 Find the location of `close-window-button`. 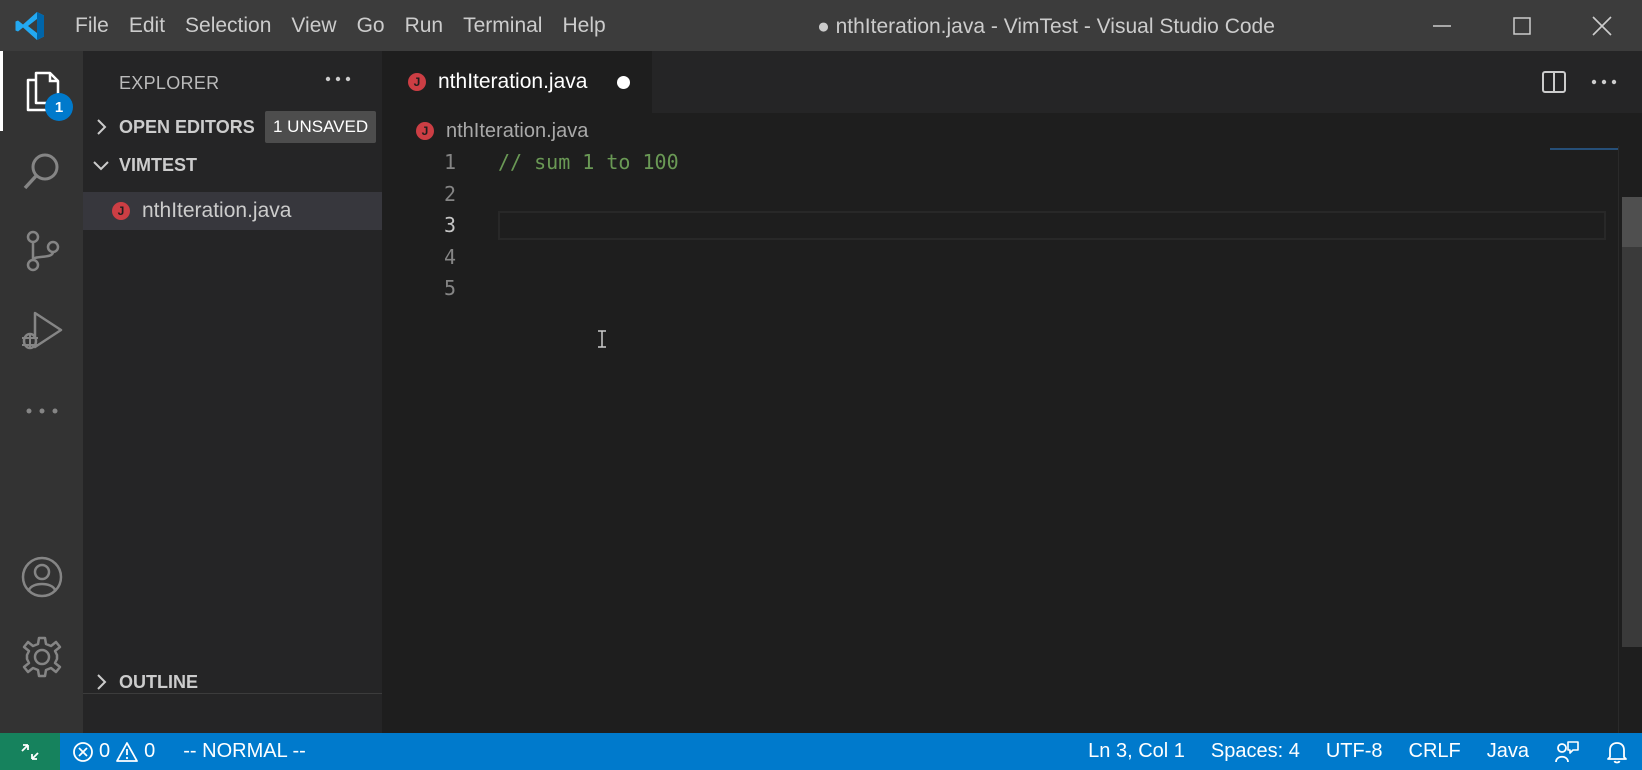

close-window-button is located at coordinates (1602, 25).